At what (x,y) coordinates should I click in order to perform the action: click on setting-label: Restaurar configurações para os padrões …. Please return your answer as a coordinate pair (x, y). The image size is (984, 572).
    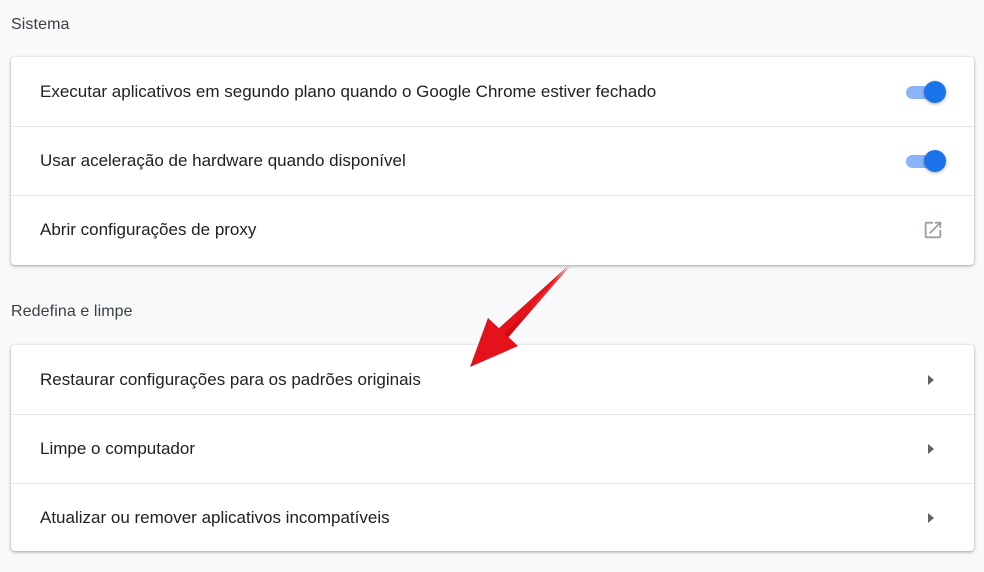
    Looking at the image, I should click on (230, 379).